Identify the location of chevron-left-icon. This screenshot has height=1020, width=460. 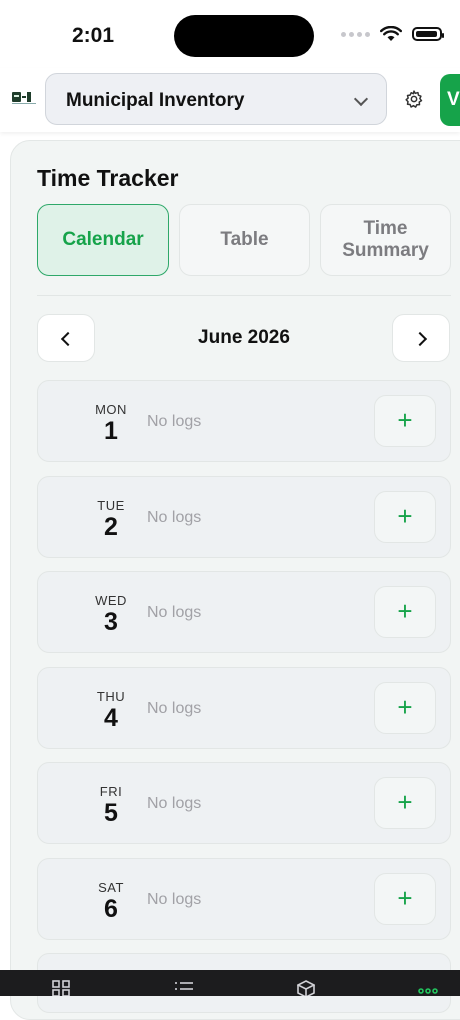
(68, 339).